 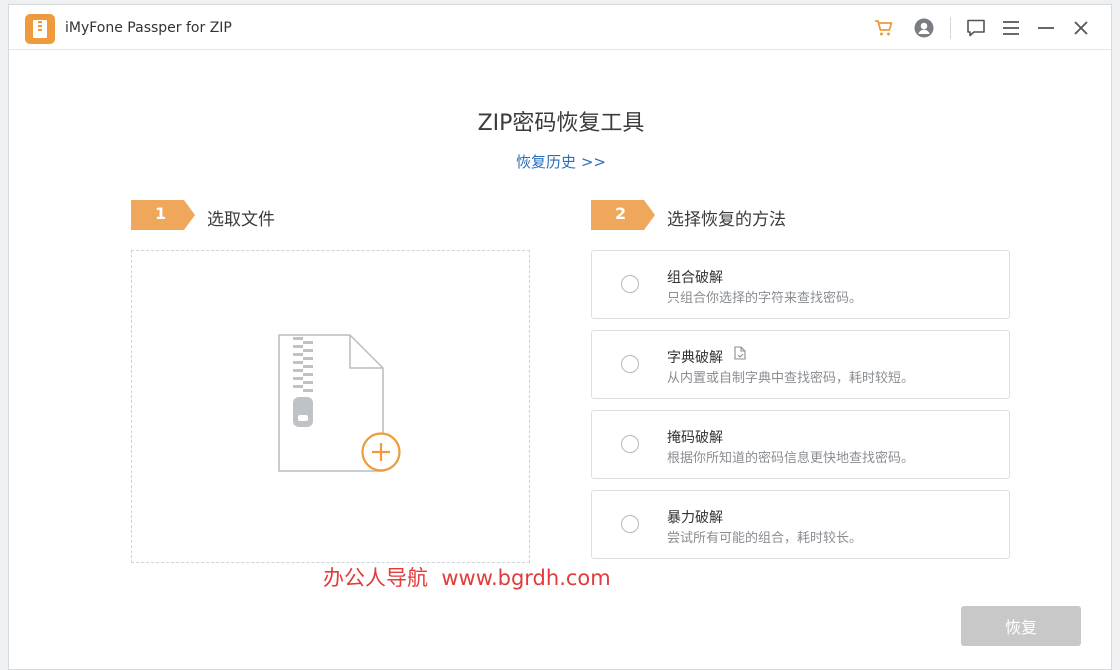 What do you see at coordinates (800, 364) in the screenshot?
I see `method-dictionary: 字典破解 从内置或自制字典中查找密码，耗时较短。` at bounding box center [800, 364].